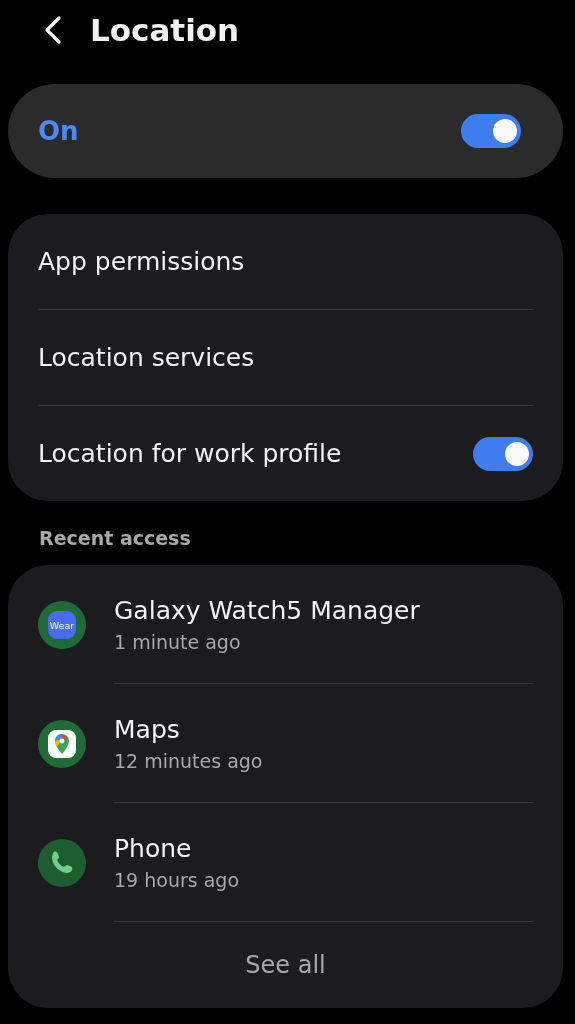 The height and width of the screenshot is (1024, 575). I want to click on access-time: 19 hours ago, so click(177, 879).